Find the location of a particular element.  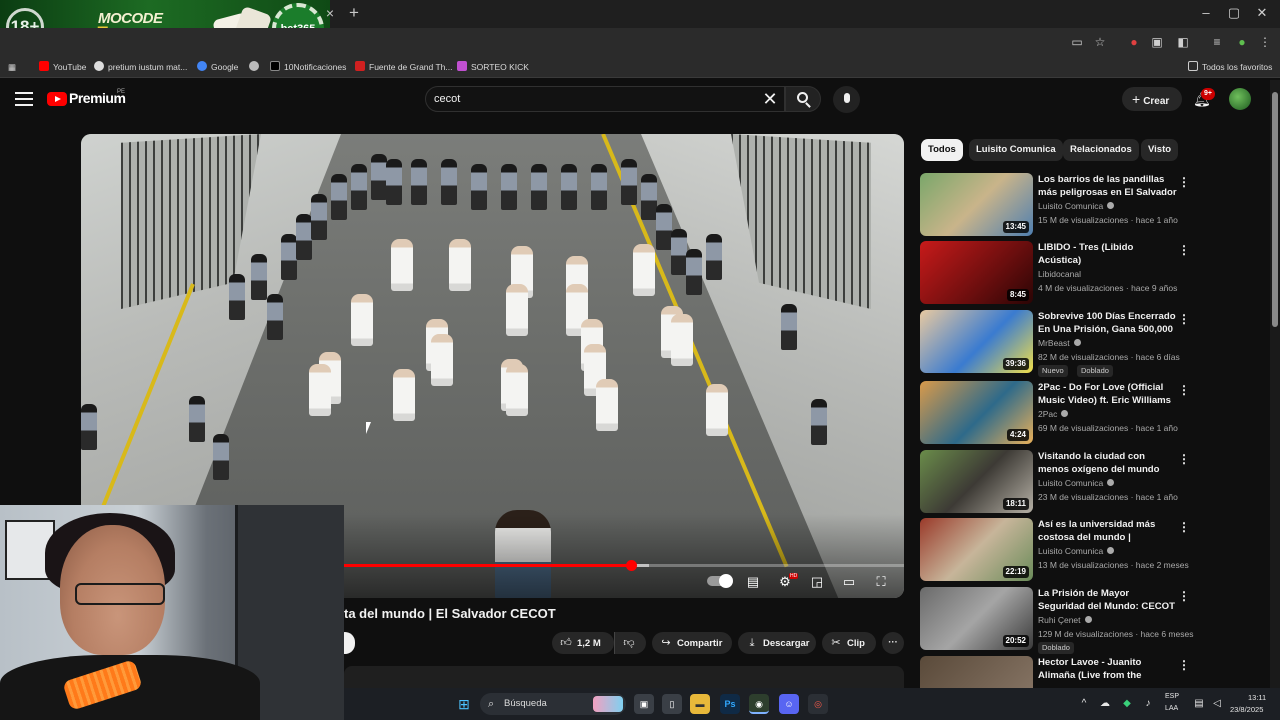

channel-name: 2Pac is located at coordinates (1053, 414).